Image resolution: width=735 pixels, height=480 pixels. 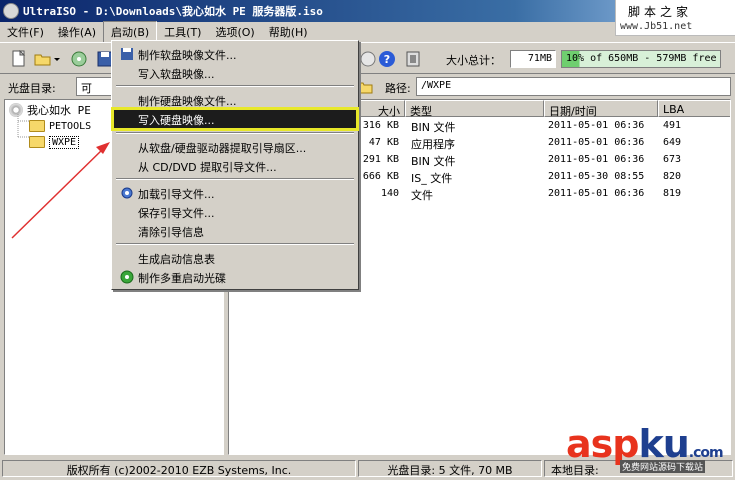 What do you see at coordinates (127, 277) in the screenshot?
I see `green-disc-icon` at bounding box center [127, 277].